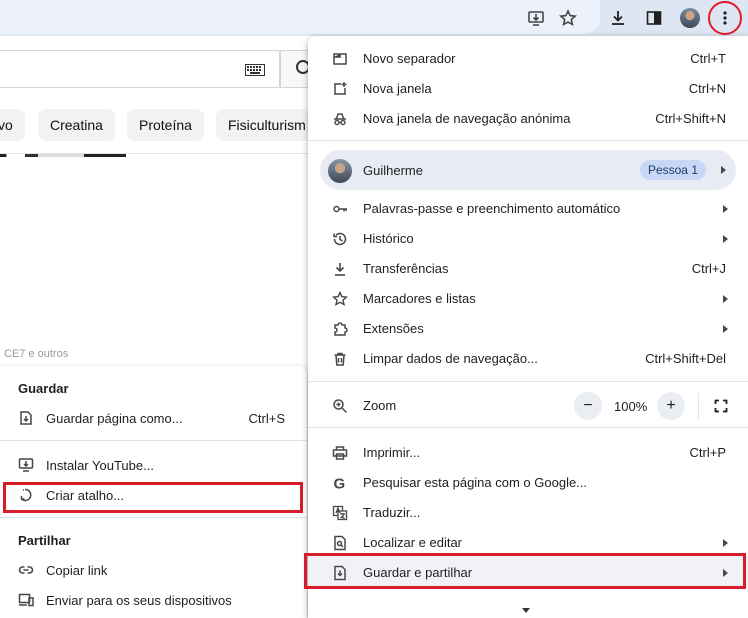  Describe the element at coordinates (340, 209) in the screenshot. I see `key-icon` at that location.